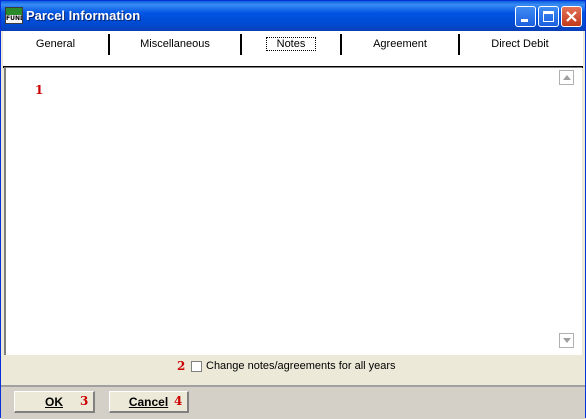 This screenshot has height=419, width=586. I want to click on scroll-up-button, so click(566, 77).